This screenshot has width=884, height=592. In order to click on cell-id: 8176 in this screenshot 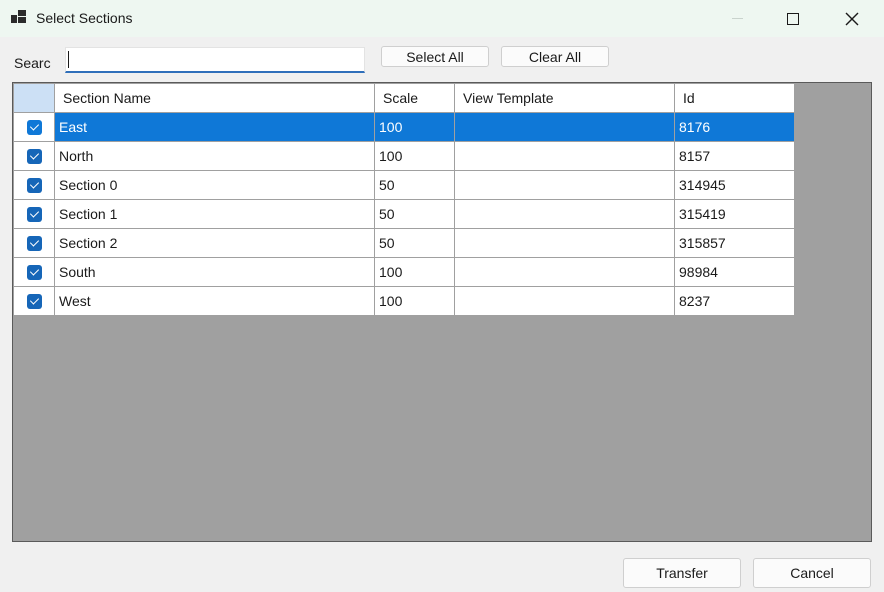, I will do `click(734, 127)`.